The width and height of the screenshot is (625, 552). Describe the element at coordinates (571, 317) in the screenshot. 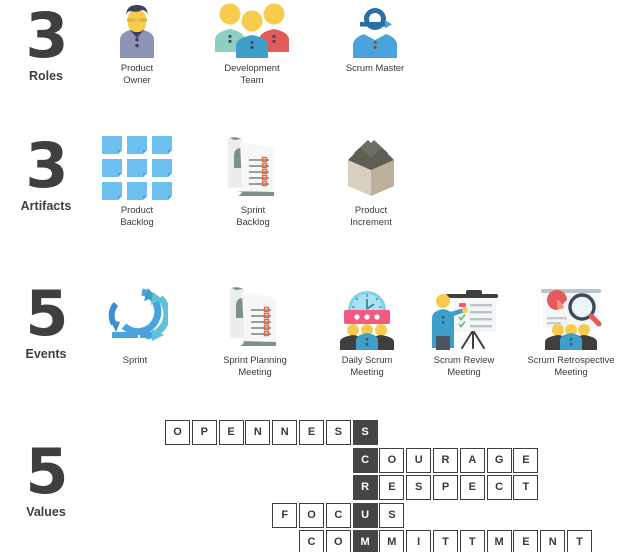

I see `scrum-retrospective-icon` at that location.